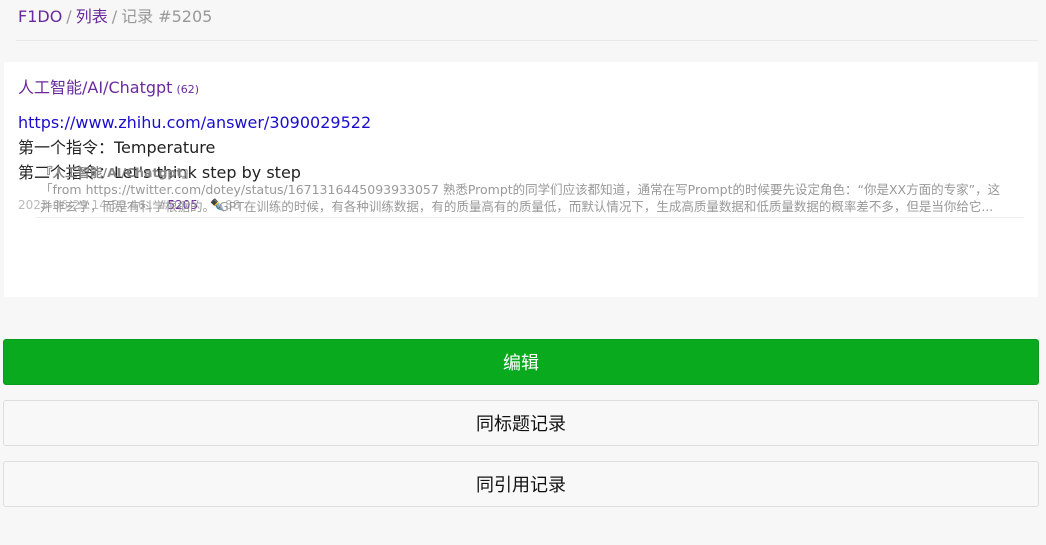 The height and width of the screenshot is (545, 1046). What do you see at coordinates (40, 16) in the screenshot?
I see `breadcrumb-home-link: F1DO` at bounding box center [40, 16].